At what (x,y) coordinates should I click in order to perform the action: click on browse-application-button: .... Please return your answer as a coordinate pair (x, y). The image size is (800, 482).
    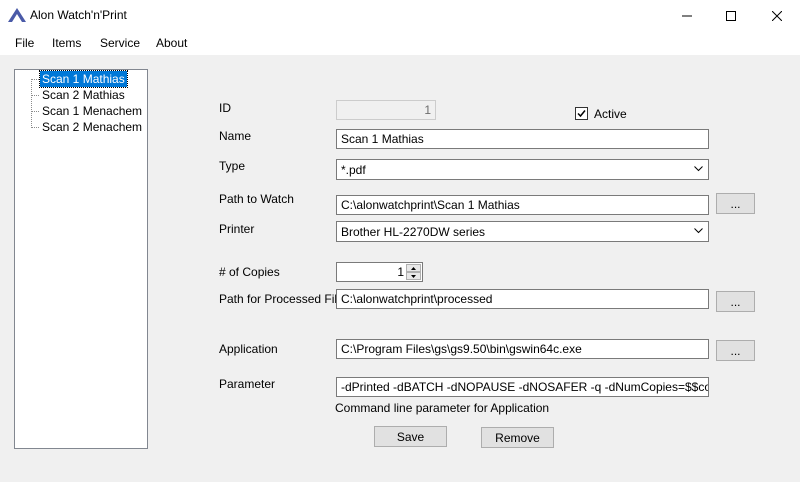
    Looking at the image, I should click on (735, 350).